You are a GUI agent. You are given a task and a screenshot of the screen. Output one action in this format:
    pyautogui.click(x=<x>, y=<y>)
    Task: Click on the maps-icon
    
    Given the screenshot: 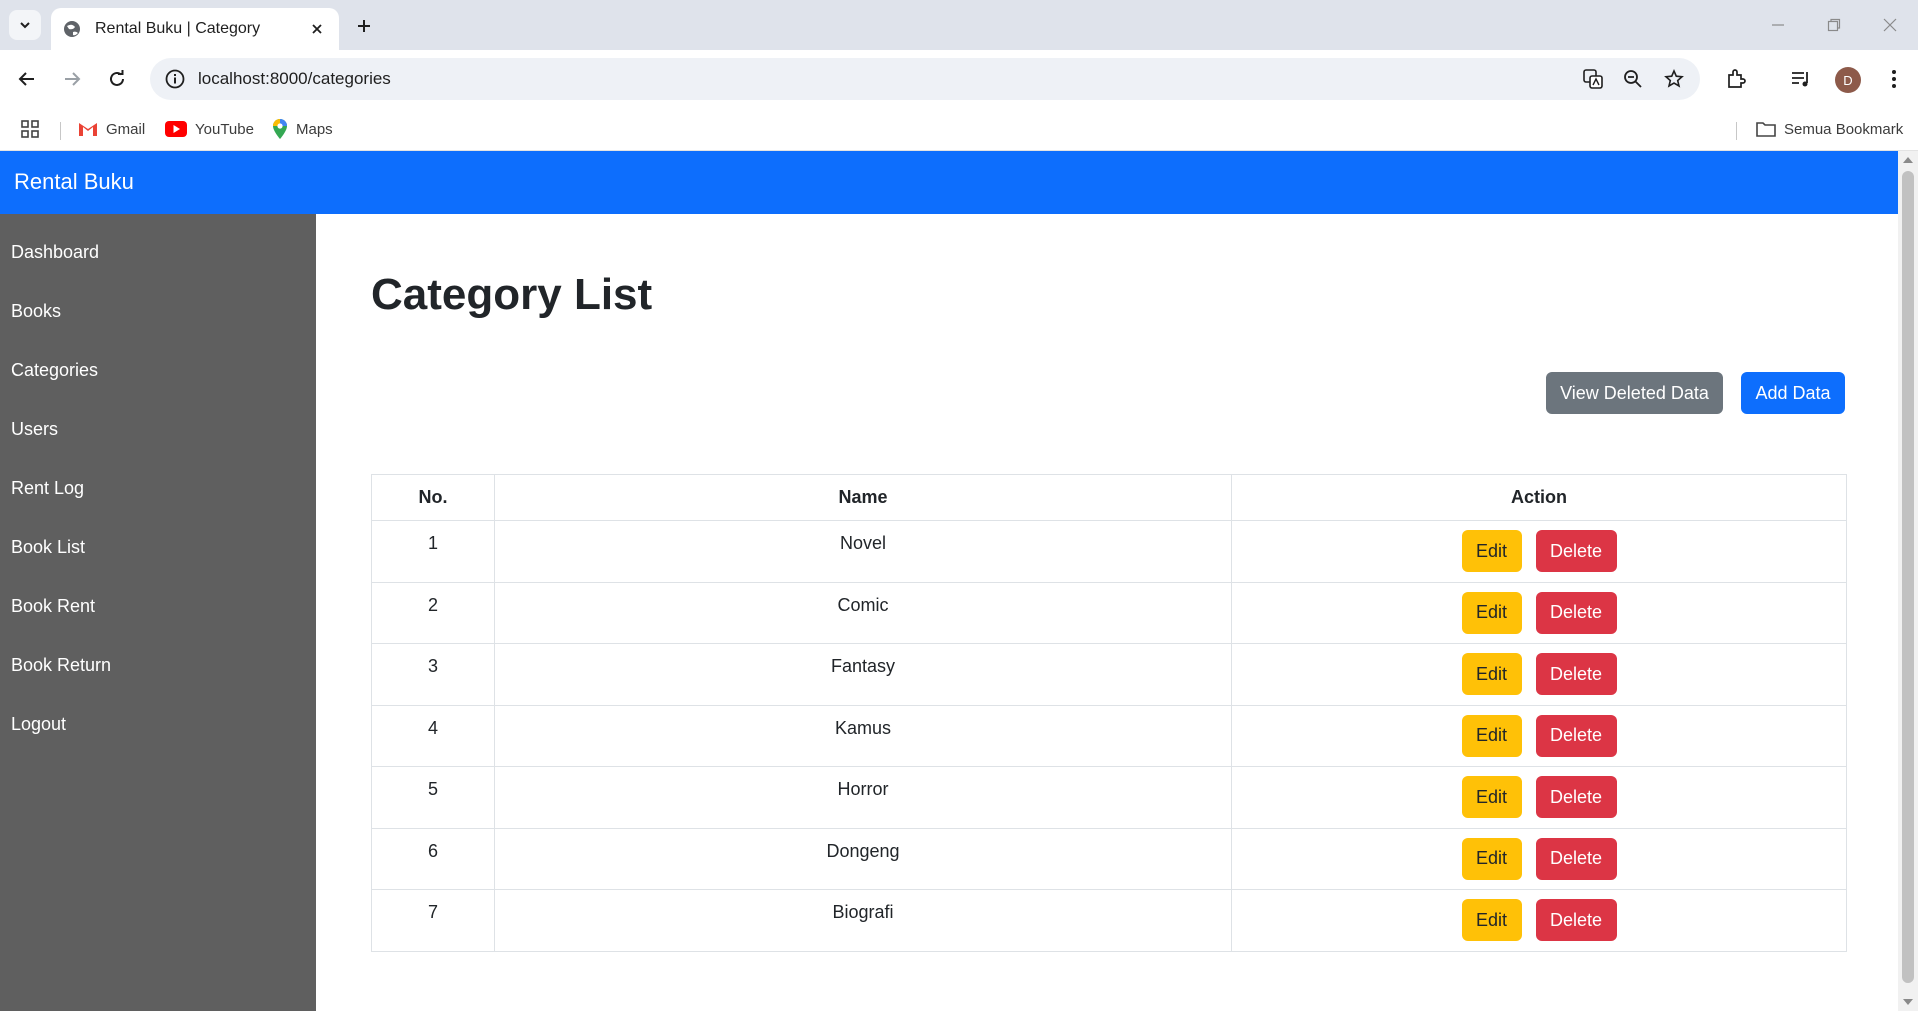 What is the action you would take?
    pyautogui.click(x=280, y=129)
    